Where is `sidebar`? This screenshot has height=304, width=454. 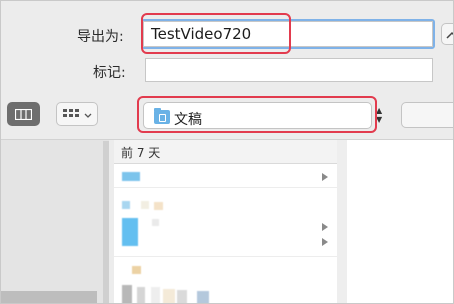
sidebar is located at coordinates (55, 221).